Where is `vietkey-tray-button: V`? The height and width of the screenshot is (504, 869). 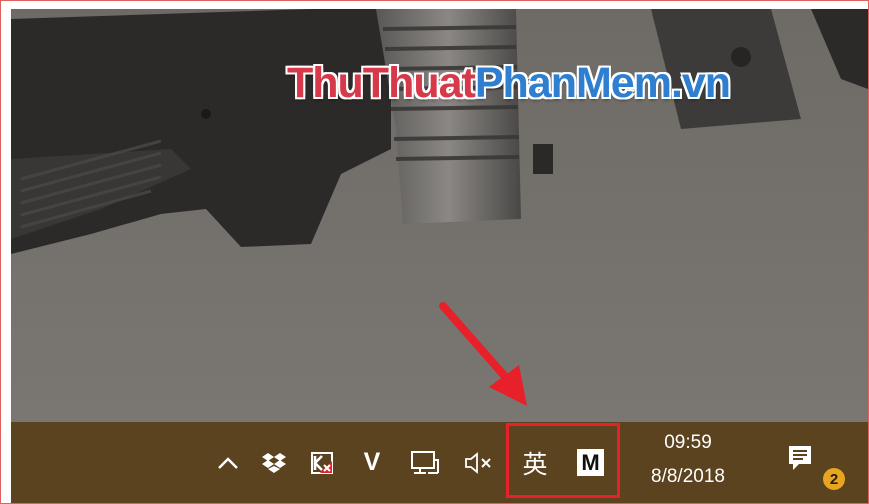 vietkey-tray-button: V is located at coordinates (372, 462).